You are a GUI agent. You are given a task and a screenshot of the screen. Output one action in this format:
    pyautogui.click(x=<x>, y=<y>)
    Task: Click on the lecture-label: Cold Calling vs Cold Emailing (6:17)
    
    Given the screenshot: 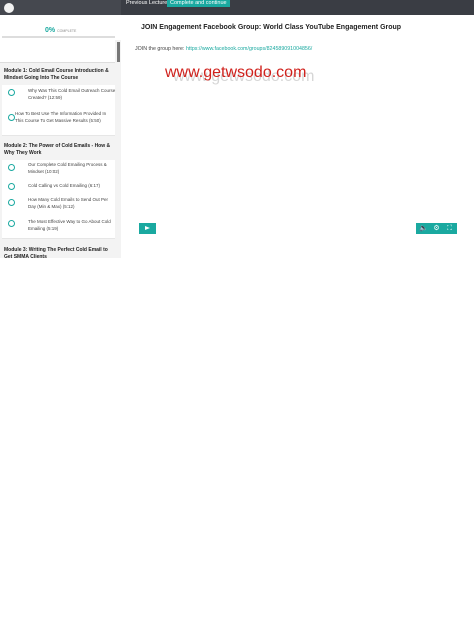 What is the action you would take?
    pyautogui.click(x=64, y=185)
    